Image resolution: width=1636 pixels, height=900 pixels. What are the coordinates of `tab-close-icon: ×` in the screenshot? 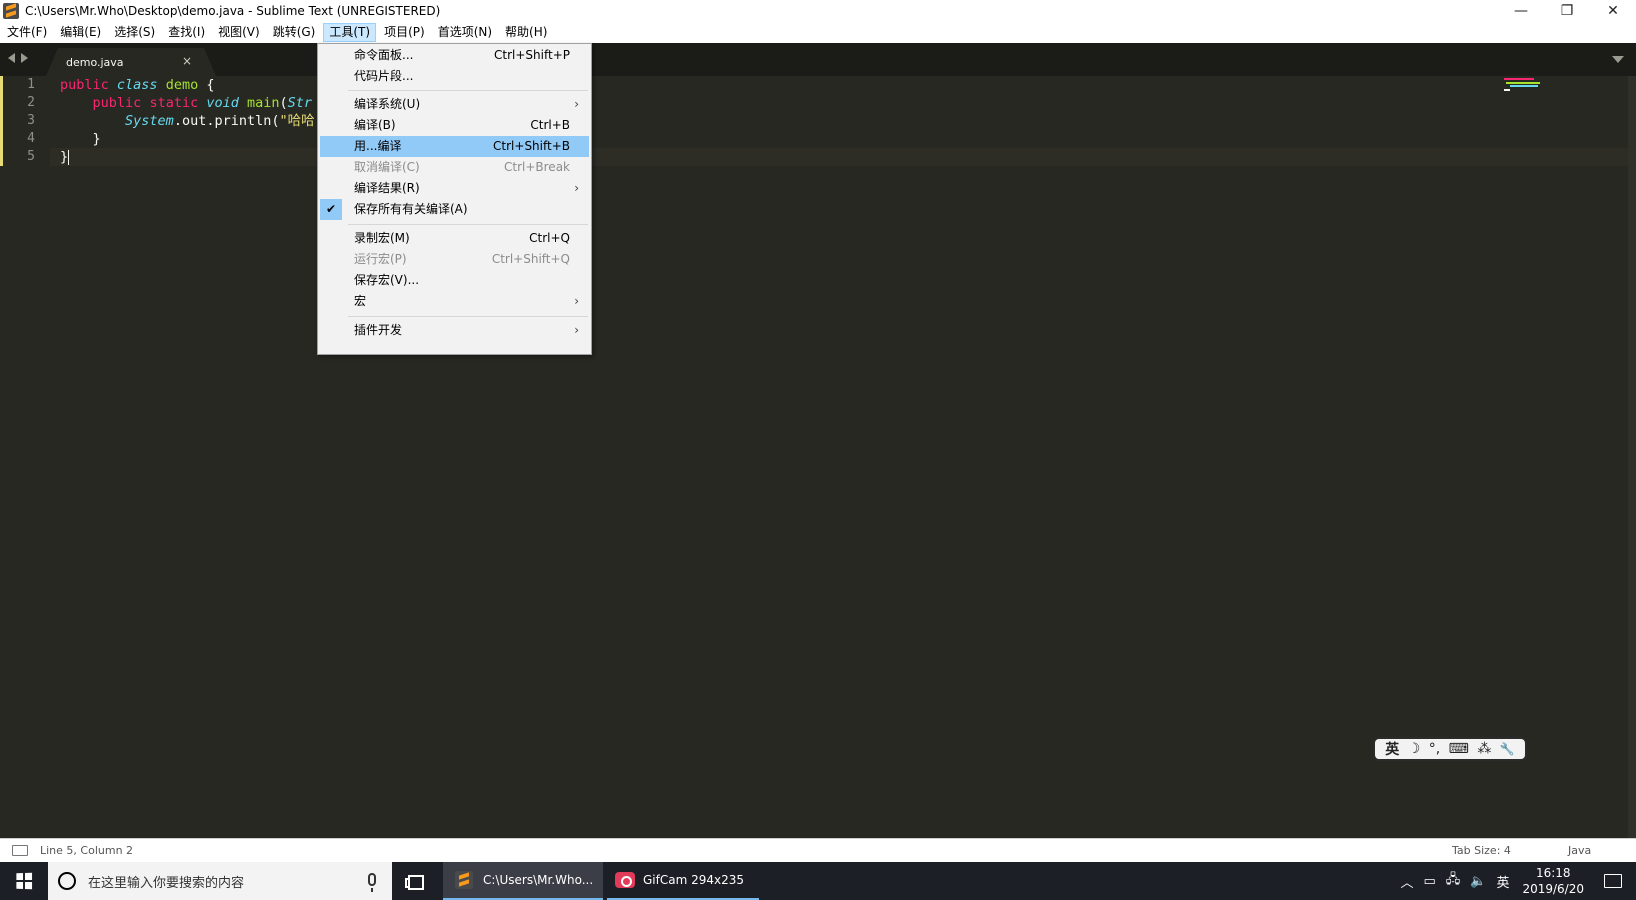 It's located at (187, 61).